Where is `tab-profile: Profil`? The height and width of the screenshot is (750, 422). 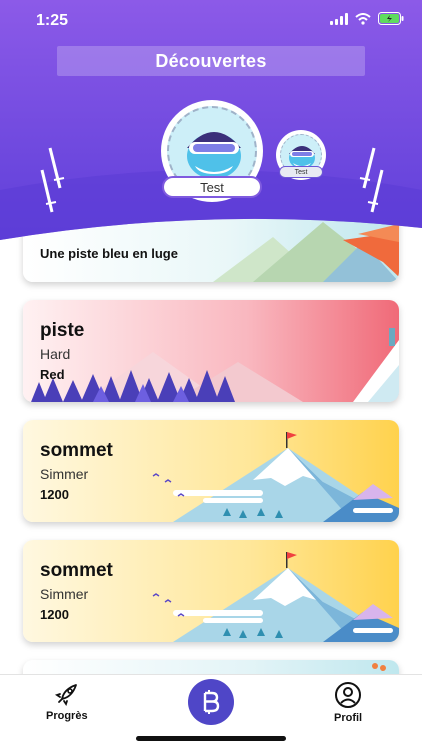
tab-profile: Profil is located at coordinates (348, 702).